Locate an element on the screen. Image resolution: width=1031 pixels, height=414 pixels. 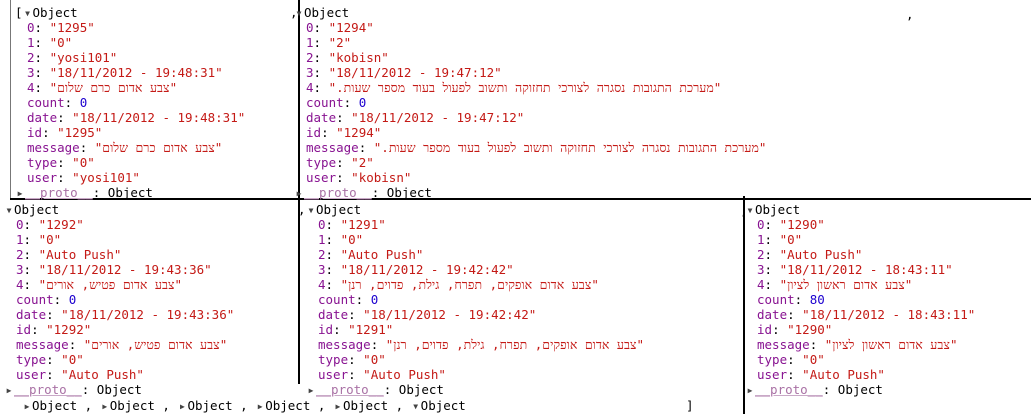
property-row: 4: "צבע אדום פטיש, אורים" is located at coordinates (99, 284).